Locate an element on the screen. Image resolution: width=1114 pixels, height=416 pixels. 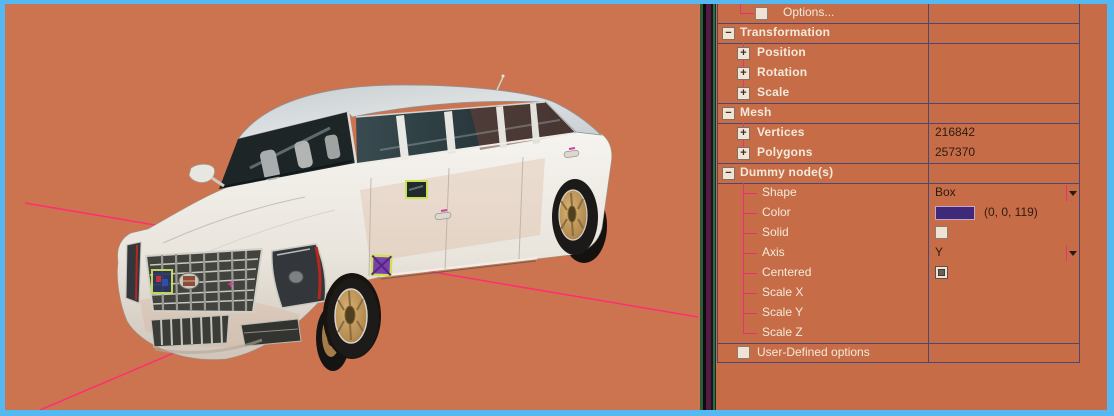
options-checkbox is located at coordinates (761, 13).